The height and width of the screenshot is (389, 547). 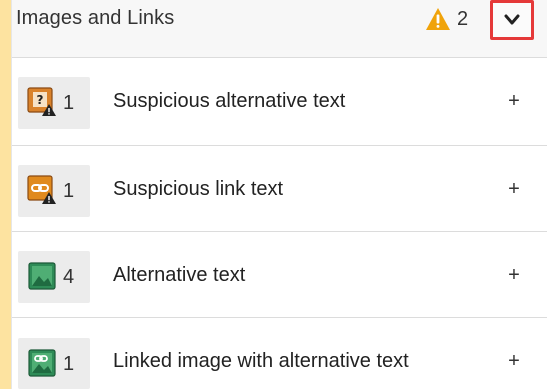 I want to click on warning-count: 2, so click(x=463, y=18).